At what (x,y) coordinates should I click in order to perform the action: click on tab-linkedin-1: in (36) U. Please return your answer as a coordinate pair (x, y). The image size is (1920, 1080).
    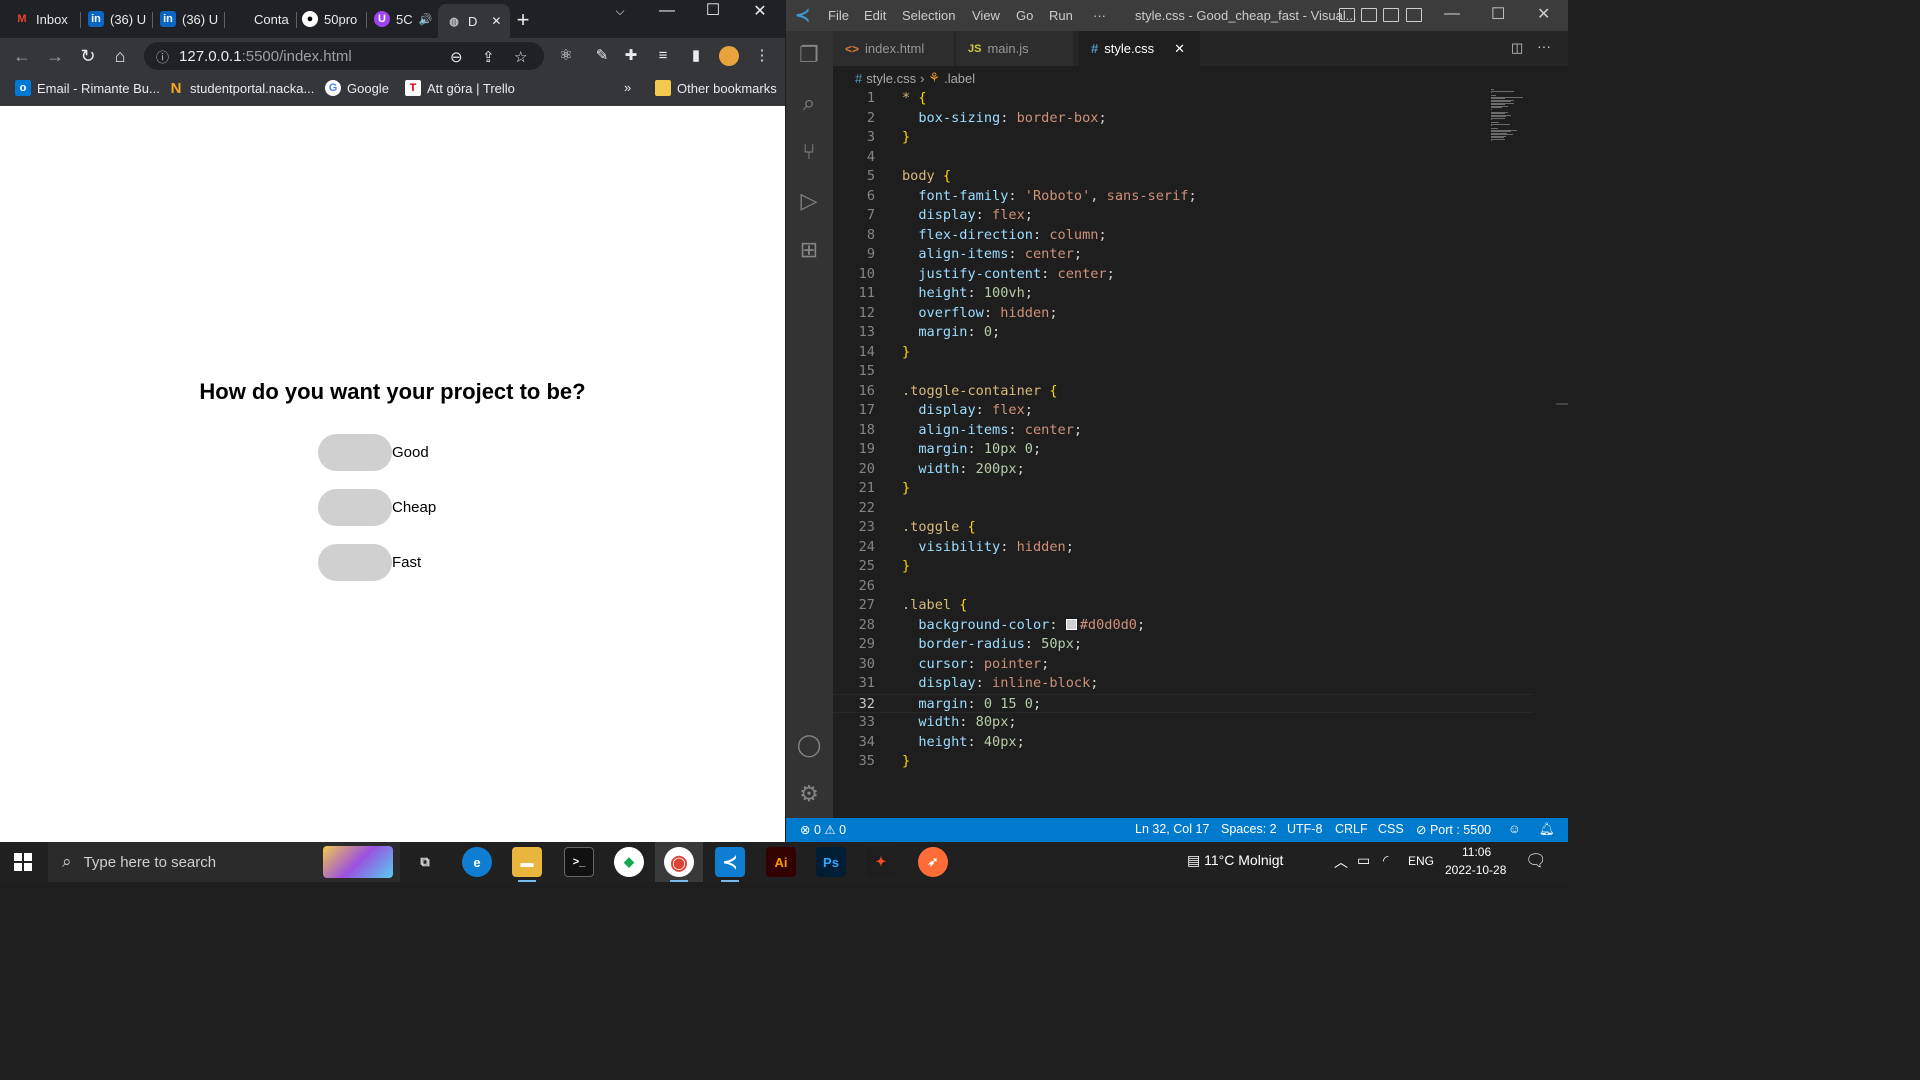
    Looking at the image, I should click on (117, 19).